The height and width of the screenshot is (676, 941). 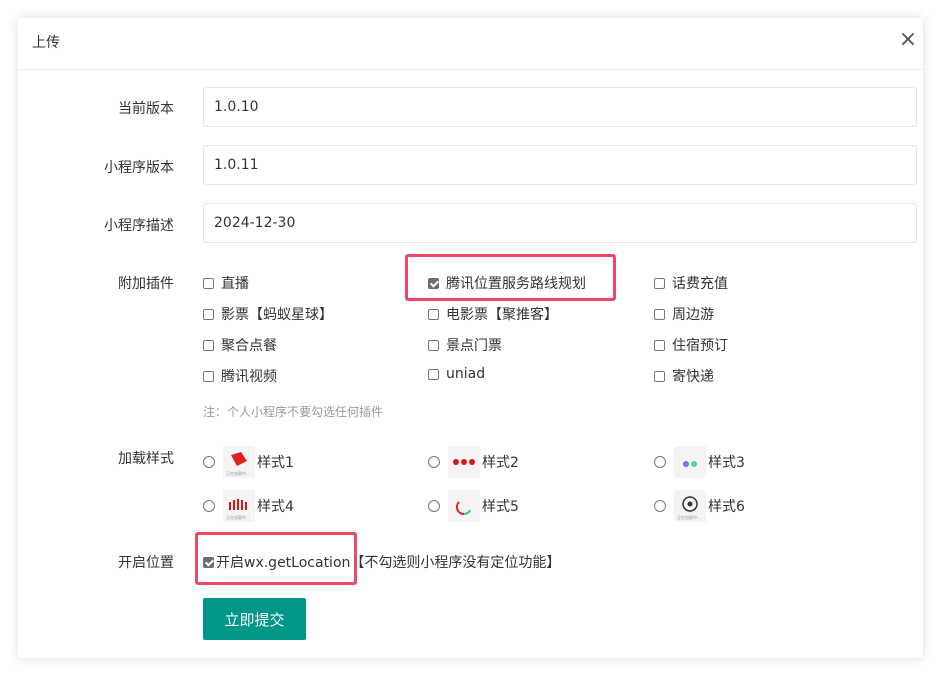 What do you see at coordinates (700, 284) in the screenshot?
I see `plugin-label: 话费充值` at bounding box center [700, 284].